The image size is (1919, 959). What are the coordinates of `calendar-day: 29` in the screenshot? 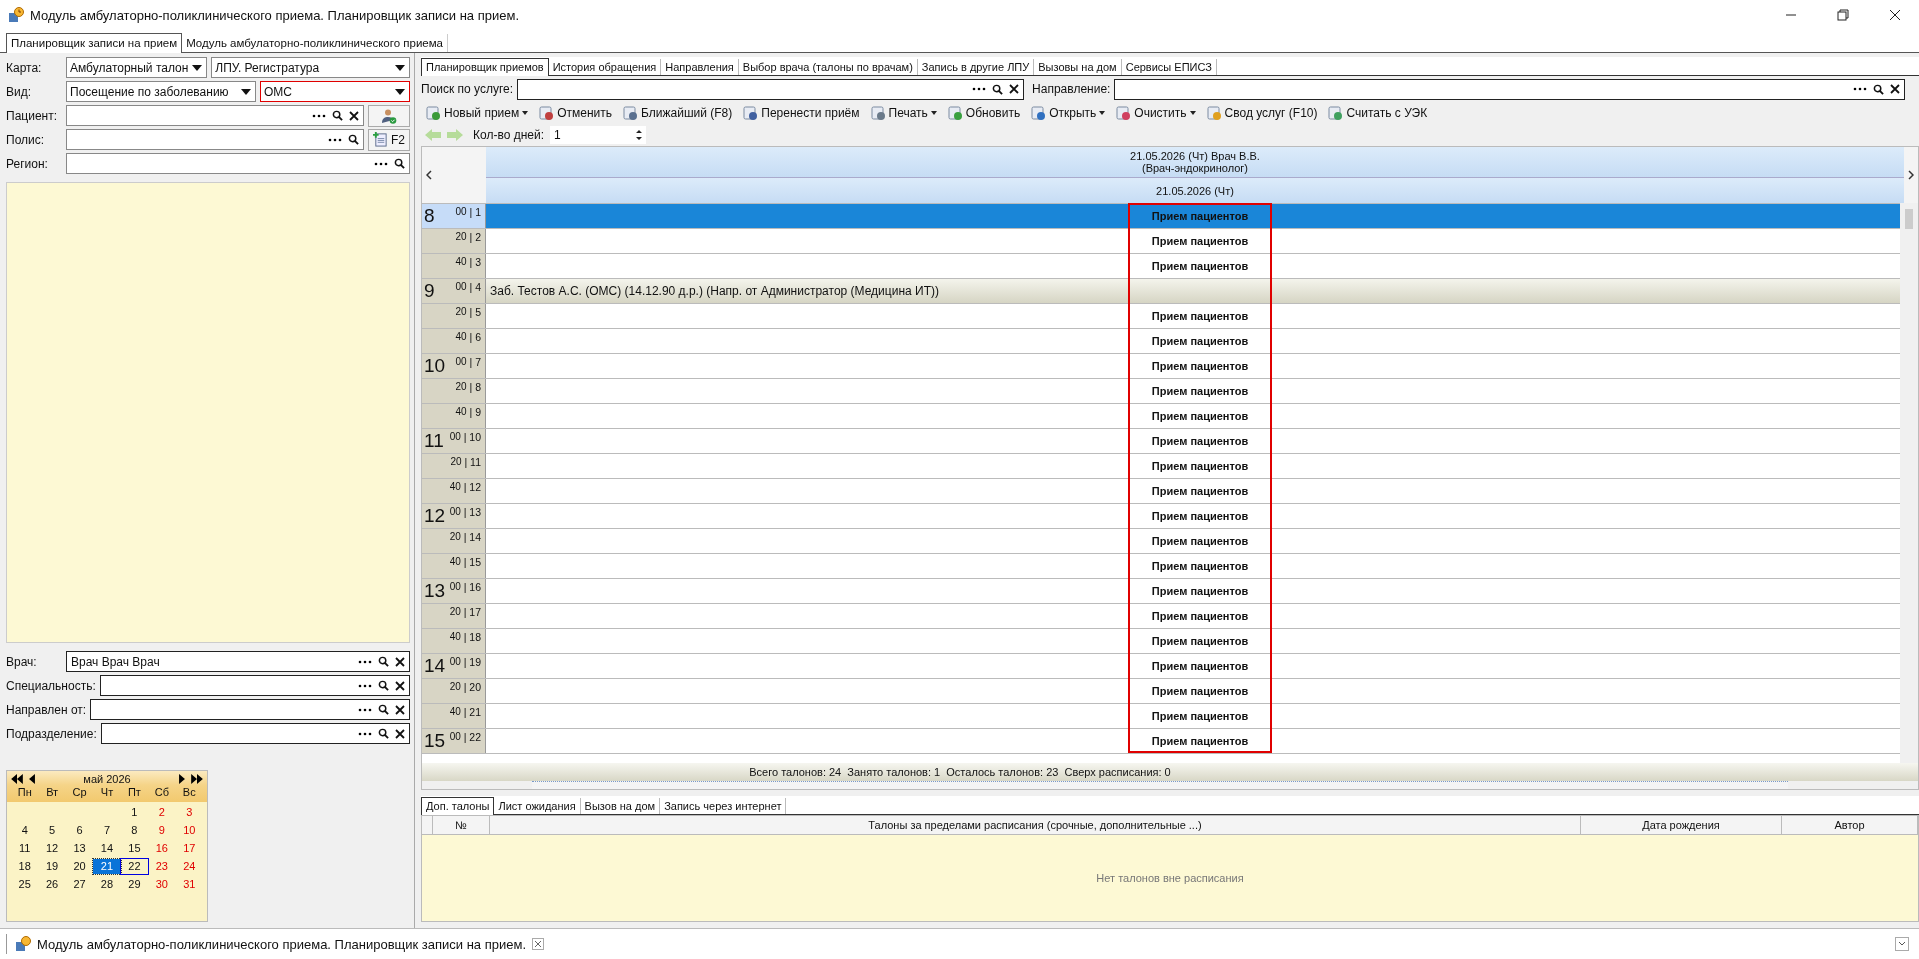 It's located at (134, 884).